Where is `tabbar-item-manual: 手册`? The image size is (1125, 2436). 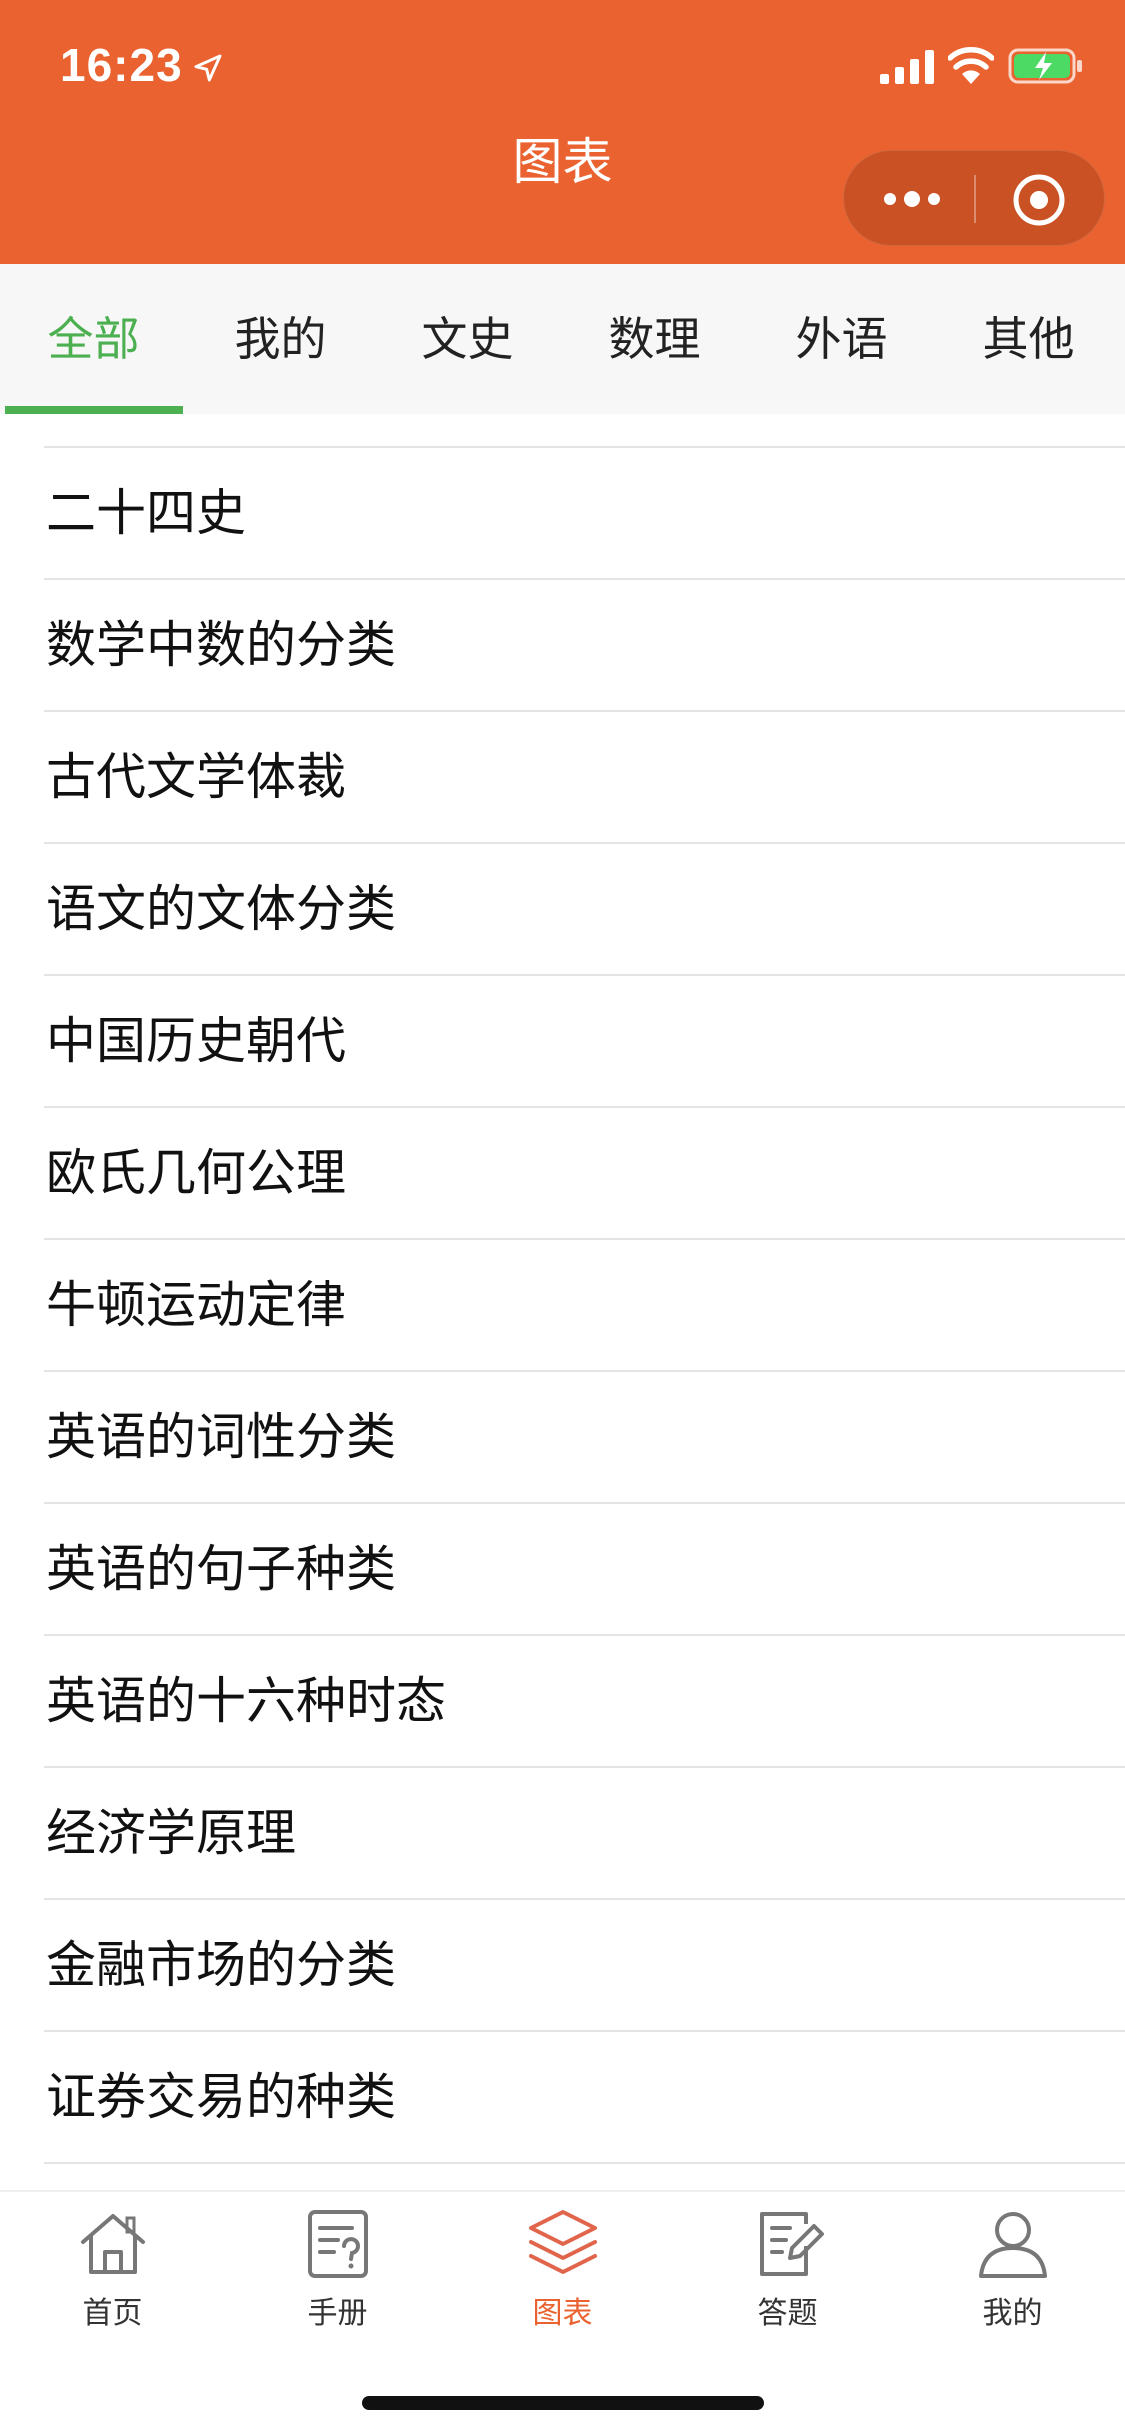 tabbar-item-manual: 手册 is located at coordinates (337, 2276).